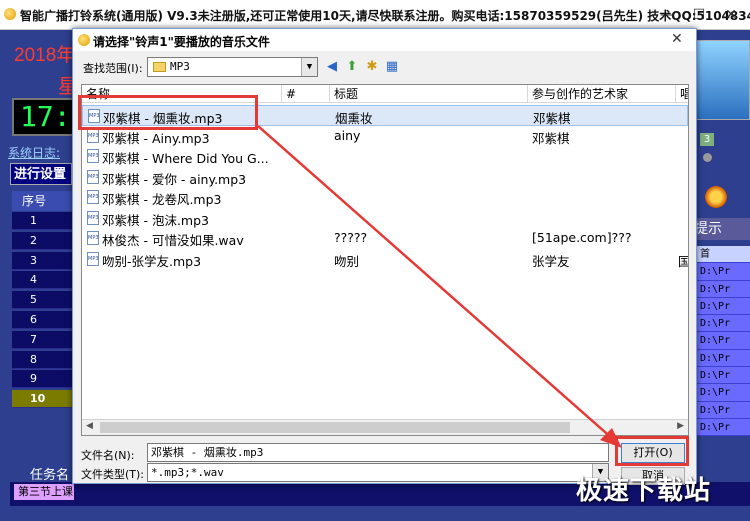  I want to click on watermark-text: 极速下载站, so click(644, 491).